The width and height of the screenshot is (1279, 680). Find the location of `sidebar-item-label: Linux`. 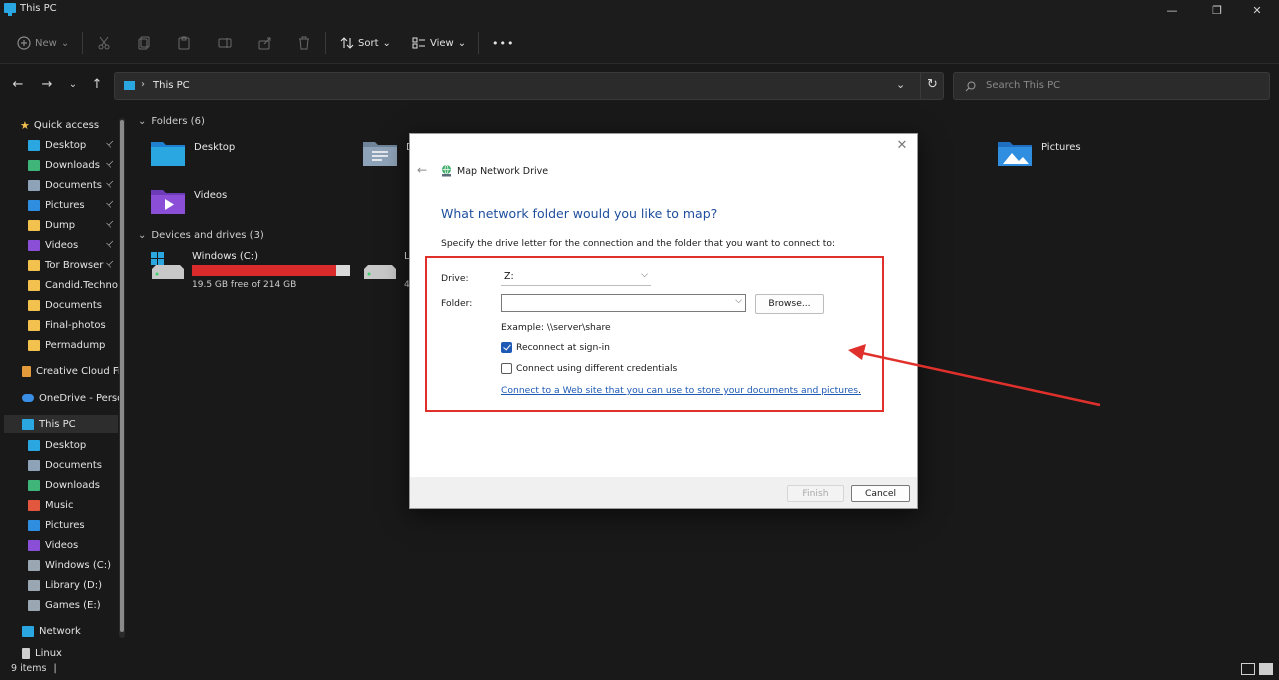

sidebar-item-label: Linux is located at coordinates (48, 653).